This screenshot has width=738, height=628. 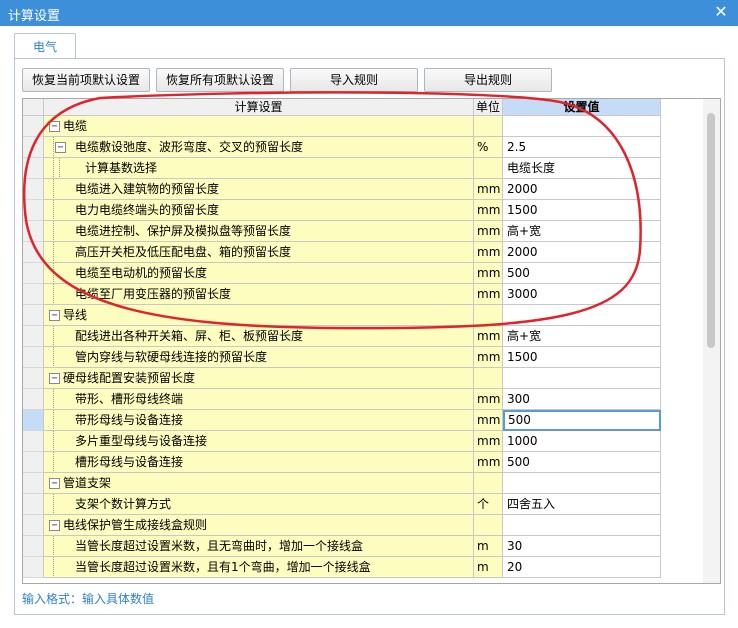 I want to click on tab-electrical: 电气, so click(x=45, y=46).